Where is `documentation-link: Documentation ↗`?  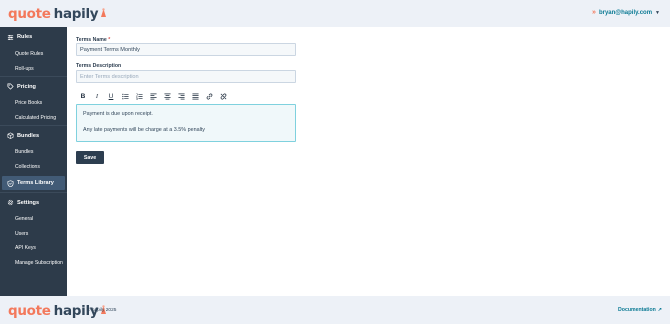
documentation-link: Documentation ↗ is located at coordinates (640, 310).